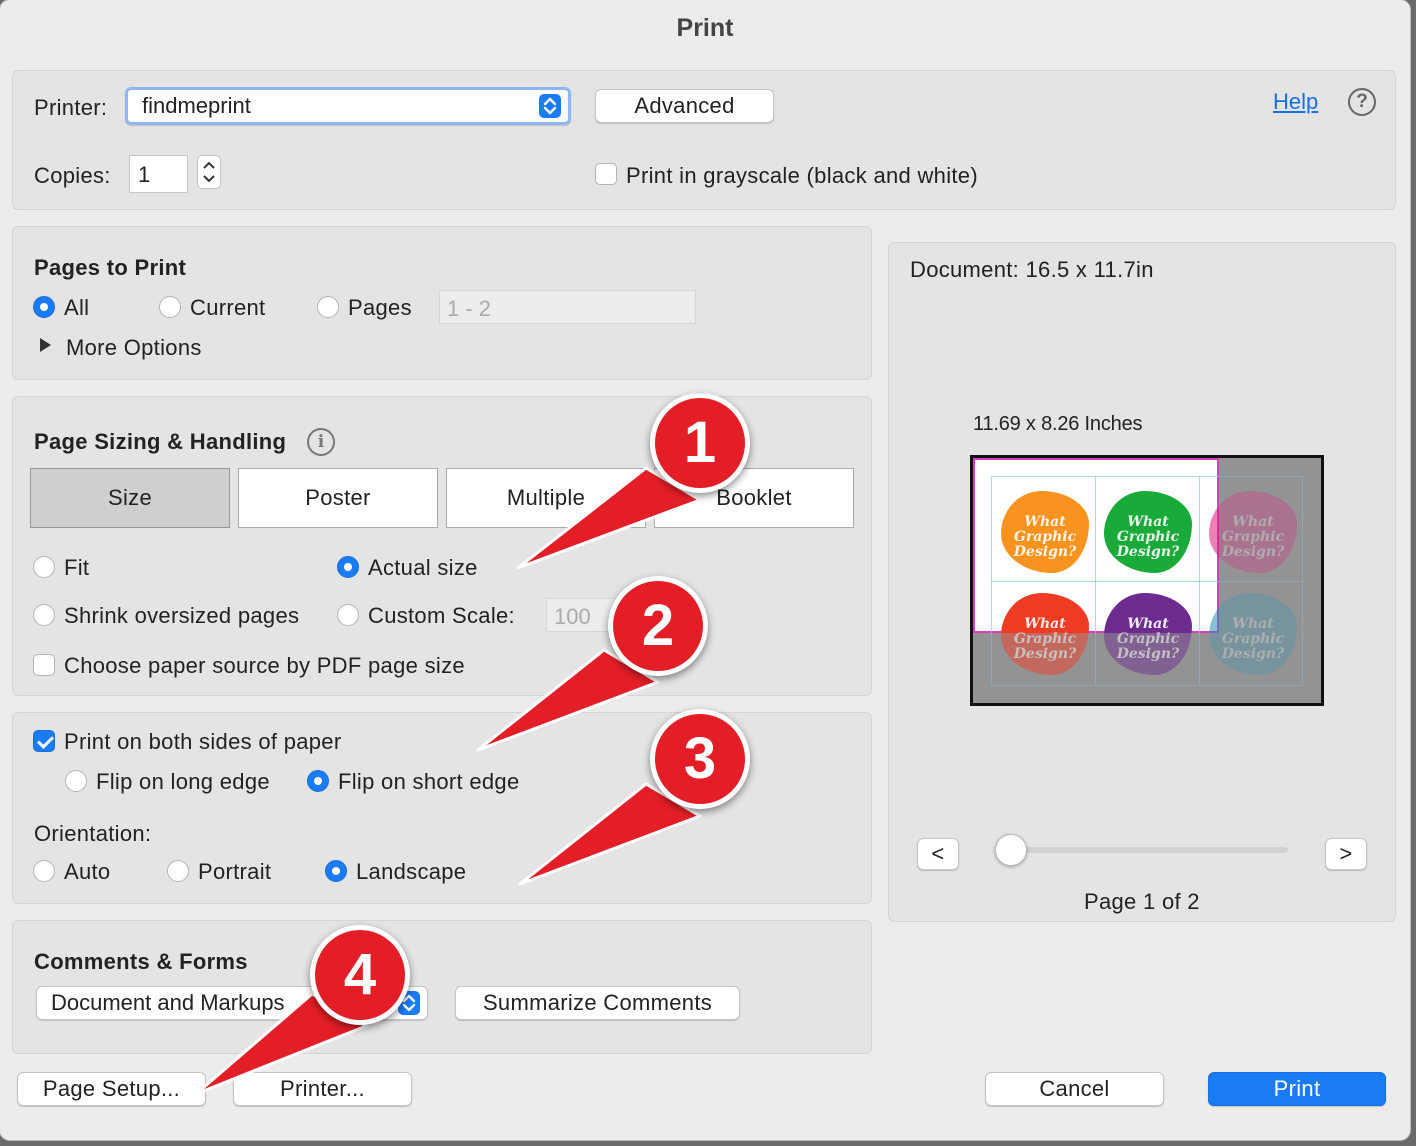 This screenshot has width=1416, height=1146. Describe the element at coordinates (658, 626) in the screenshot. I see `annotation-badge-2: 2` at that location.